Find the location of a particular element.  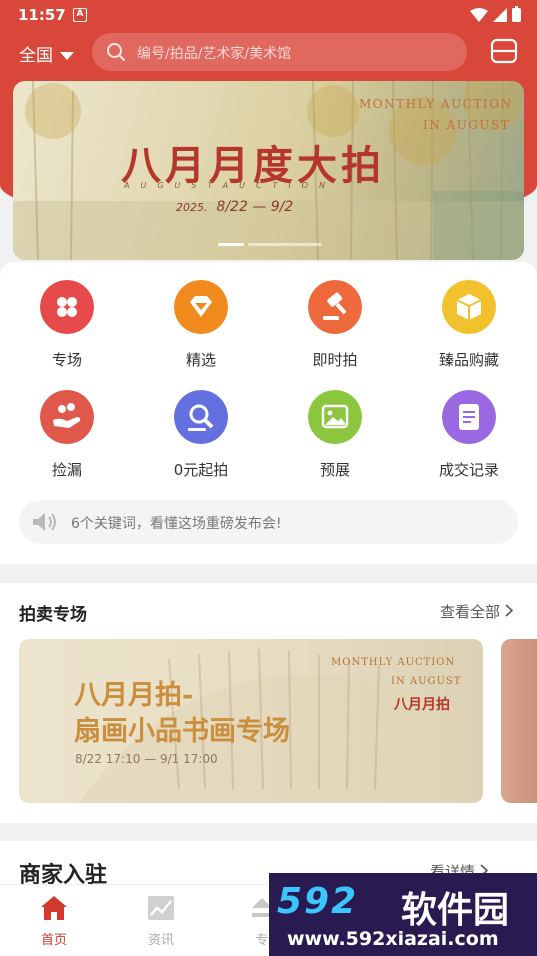

category-special: 专场 is located at coordinates (67, 325).